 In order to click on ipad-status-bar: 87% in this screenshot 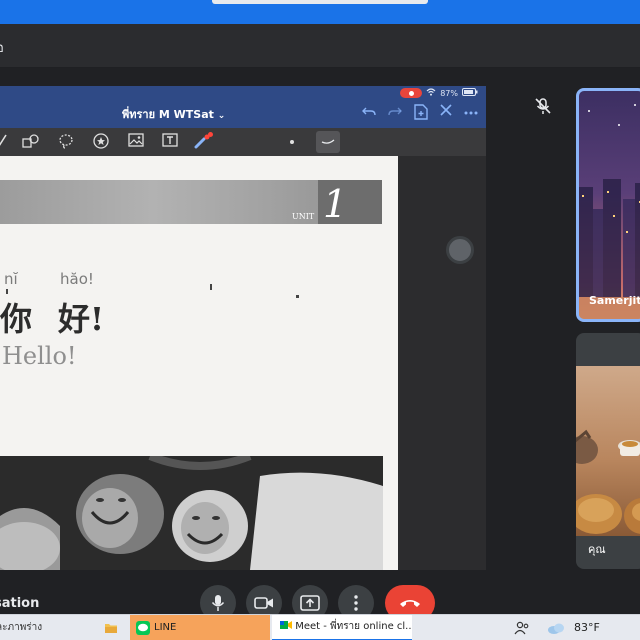, I will do `click(439, 93)`.